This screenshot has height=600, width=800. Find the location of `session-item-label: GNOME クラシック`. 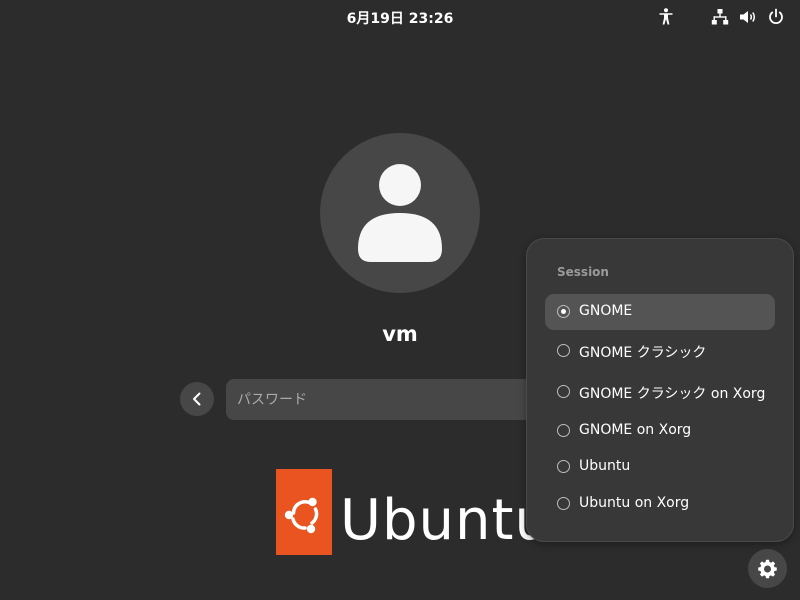

session-item-label: GNOME クラシック is located at coordinates (643, 353).